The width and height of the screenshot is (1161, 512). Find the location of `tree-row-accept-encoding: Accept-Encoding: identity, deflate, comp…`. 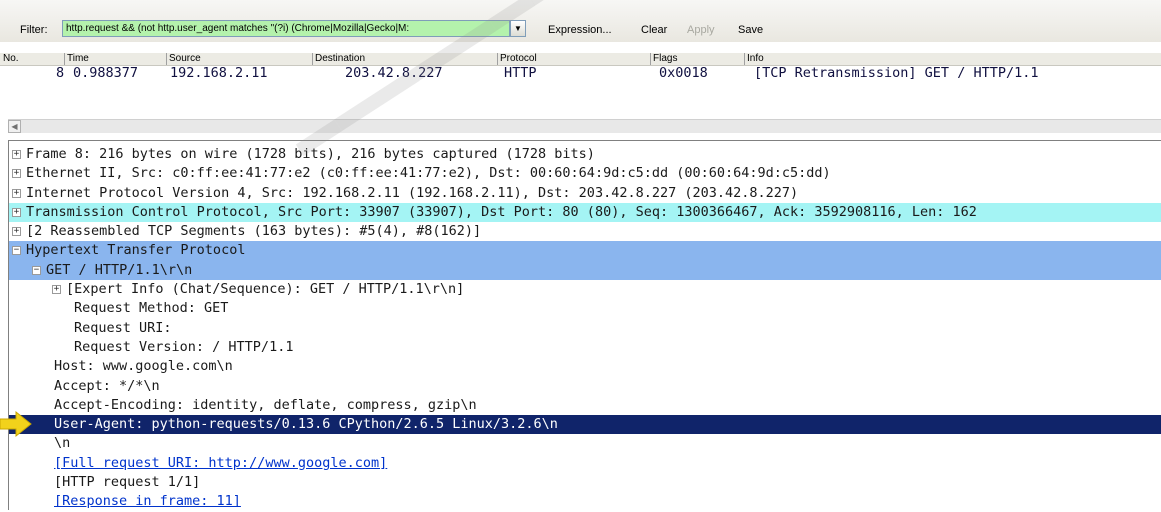

tree-row-accept-encoding: Accept-Encoding: identity, deflate, comp… is located at coordinates (585, 405).